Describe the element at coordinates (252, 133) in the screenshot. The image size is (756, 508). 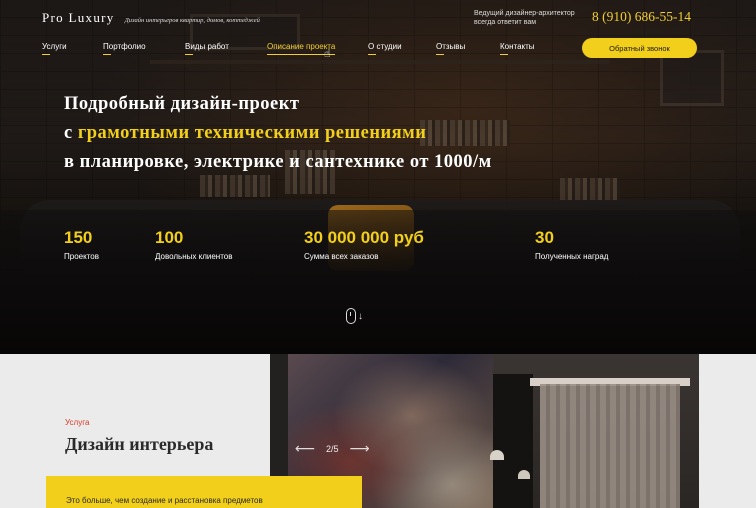
I see `headline-highlight: грамотными техническими решениями` at that location.